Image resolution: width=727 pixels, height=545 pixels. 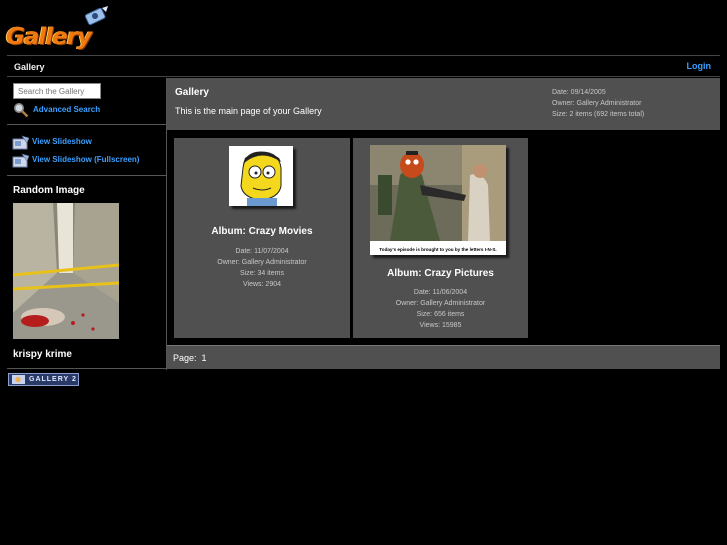 What do you see at coordinates (598, 114) in the screenshot?
I see `gallery-size: Size: 2 items (692 items total)` at bounding box center [598, 114].